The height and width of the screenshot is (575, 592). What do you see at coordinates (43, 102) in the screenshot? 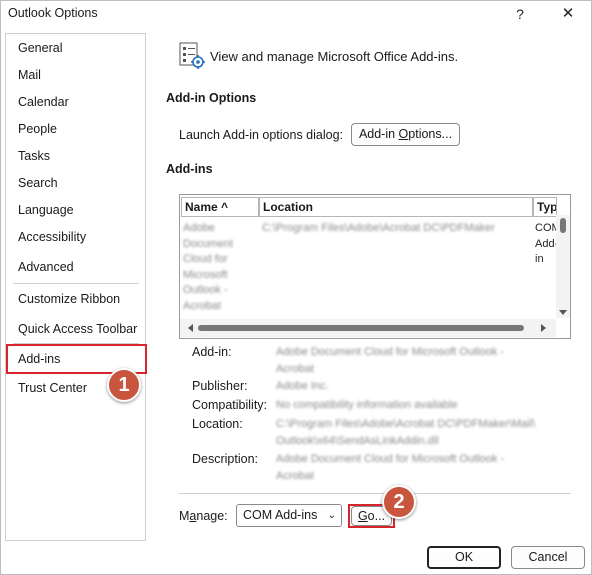
I see `nav-item-calendar: Calendar` at bounding box center [43, 102].